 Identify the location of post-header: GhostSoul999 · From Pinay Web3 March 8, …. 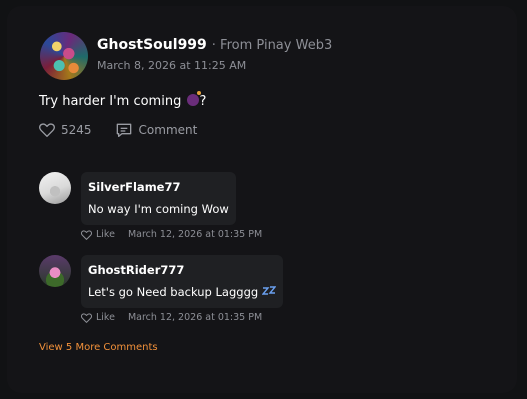
(186, 56).